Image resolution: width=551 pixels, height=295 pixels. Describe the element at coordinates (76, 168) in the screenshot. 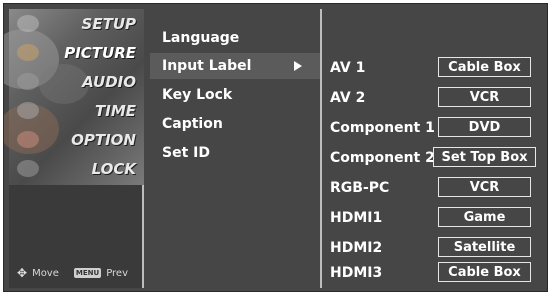

I see `category-lock: LOCK` at that location.